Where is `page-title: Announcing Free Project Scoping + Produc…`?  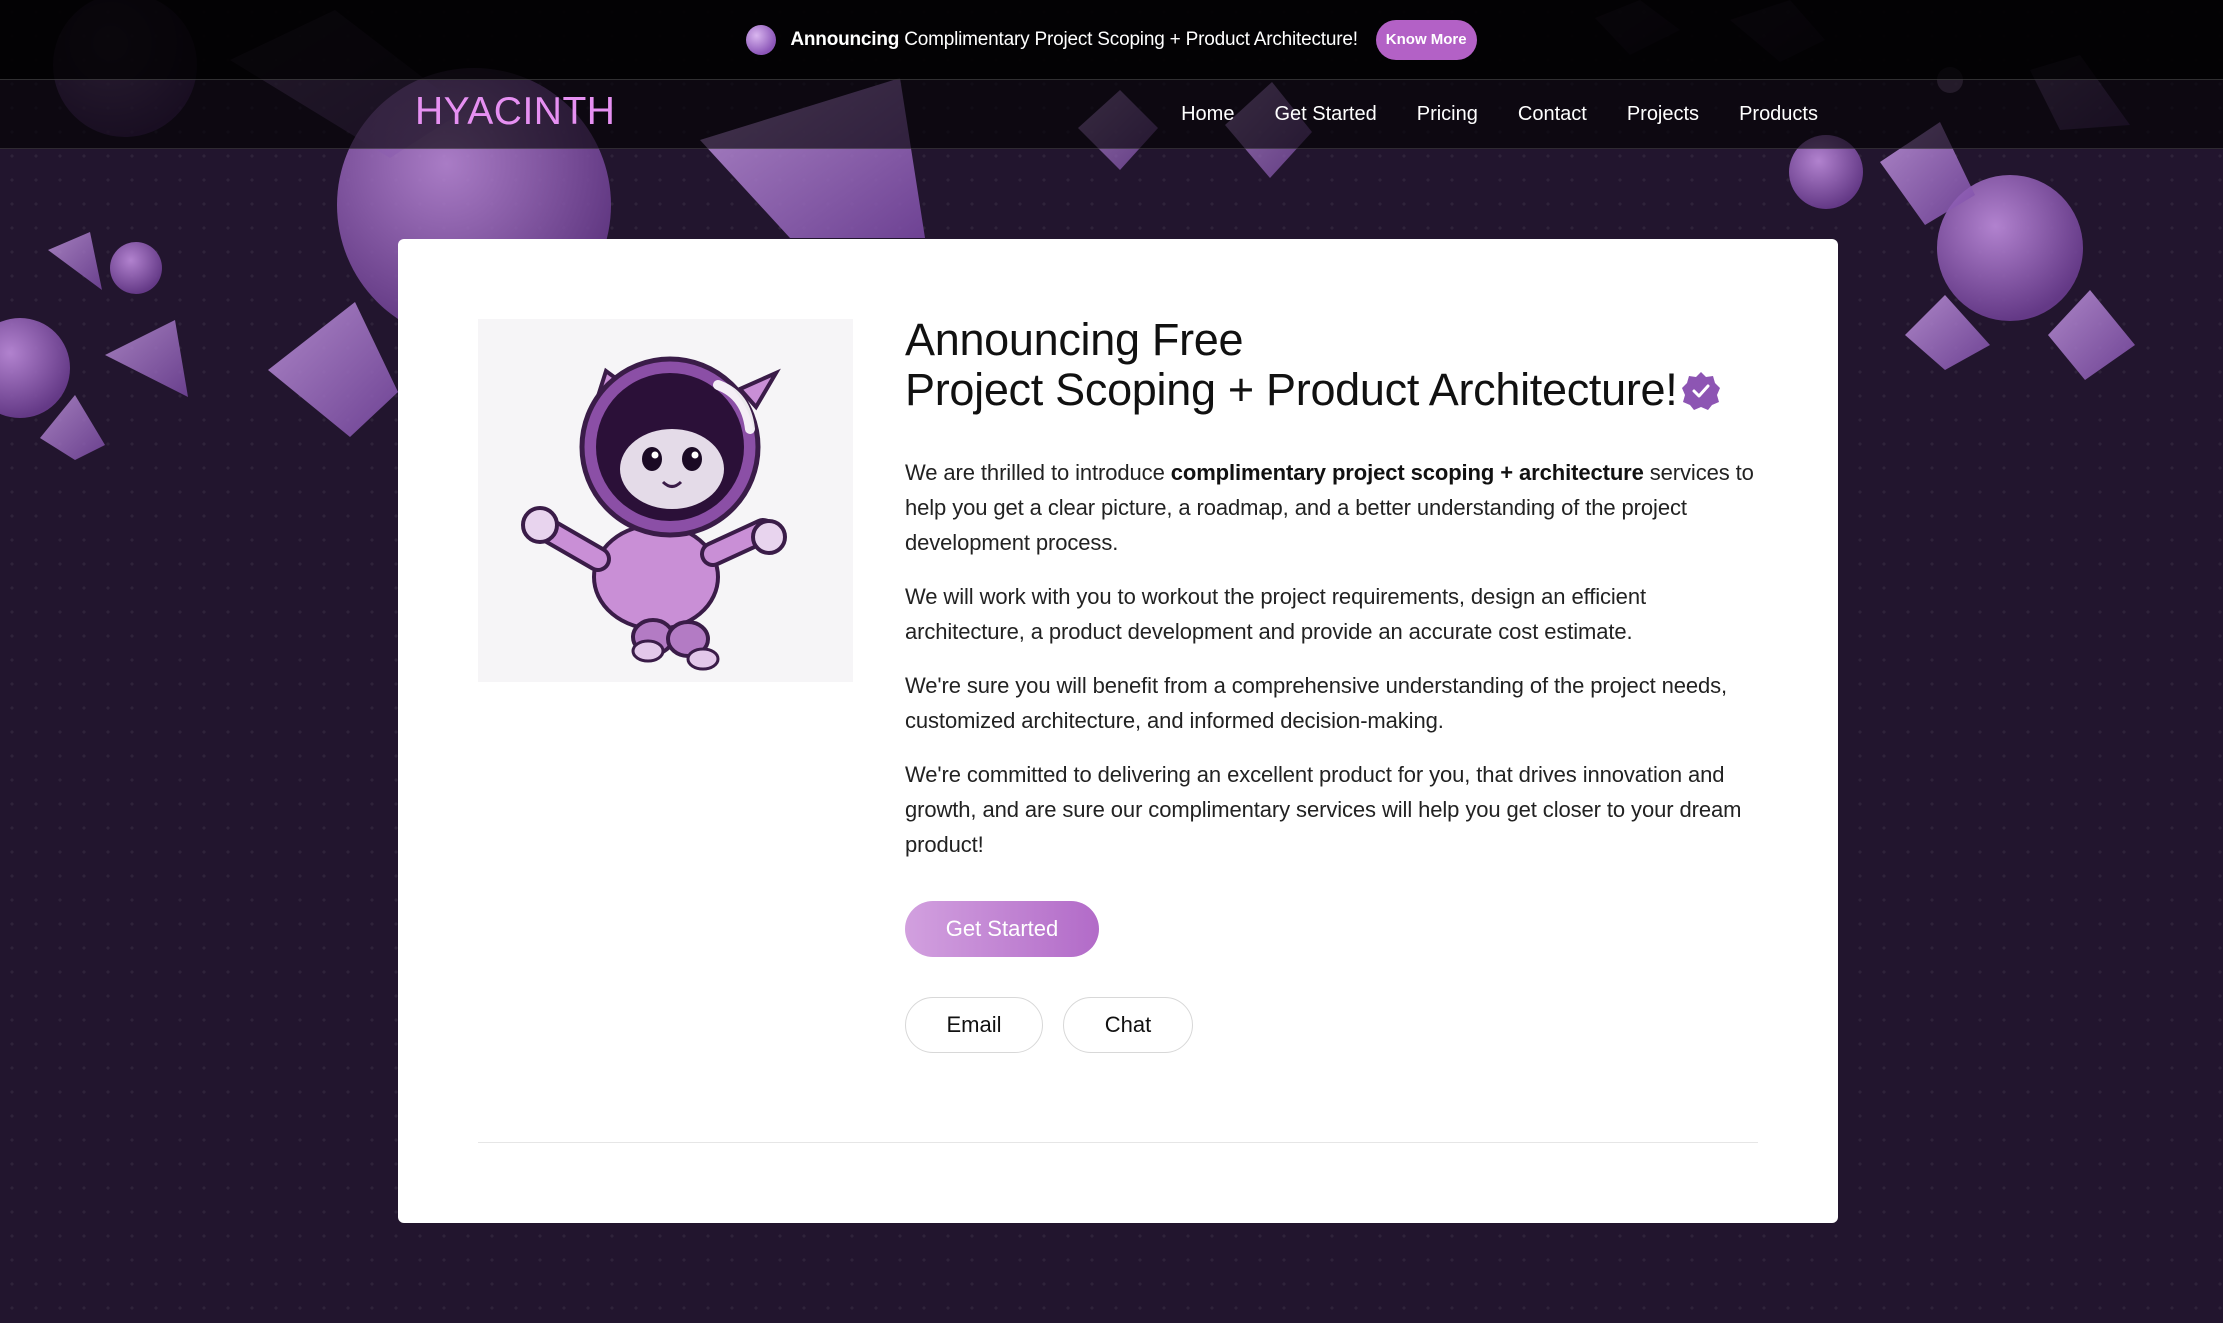 page-title: Announcing Free Project Scoping + Produc… is located at coordinates (1334, 365).